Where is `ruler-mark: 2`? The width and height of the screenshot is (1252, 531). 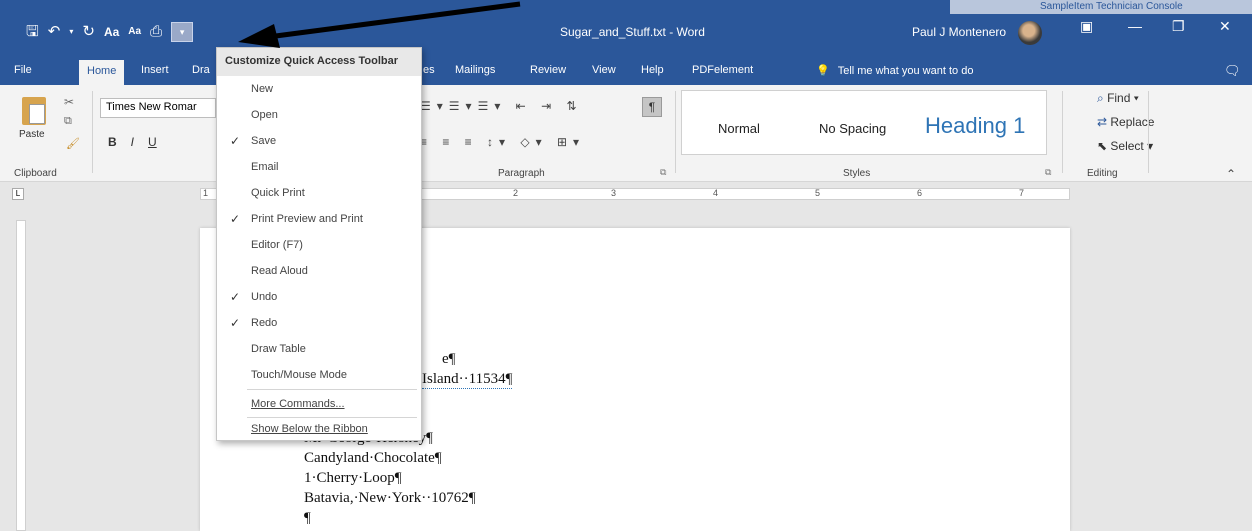 ruler-mark: 2 is located at coordinates (516, 193).